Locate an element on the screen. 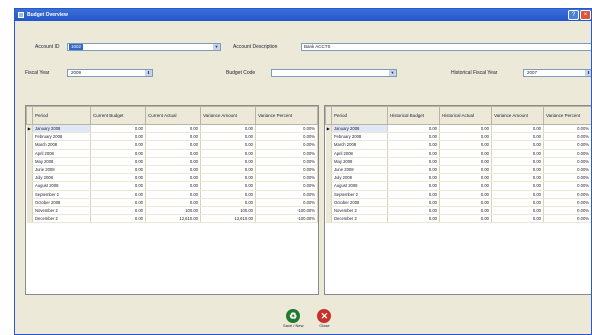 The width and height of the screenshot is (592, 335). table-row: ▶ January 2008 0.00 0.00 0.00 0.00% is located at coordinates (458, 129).